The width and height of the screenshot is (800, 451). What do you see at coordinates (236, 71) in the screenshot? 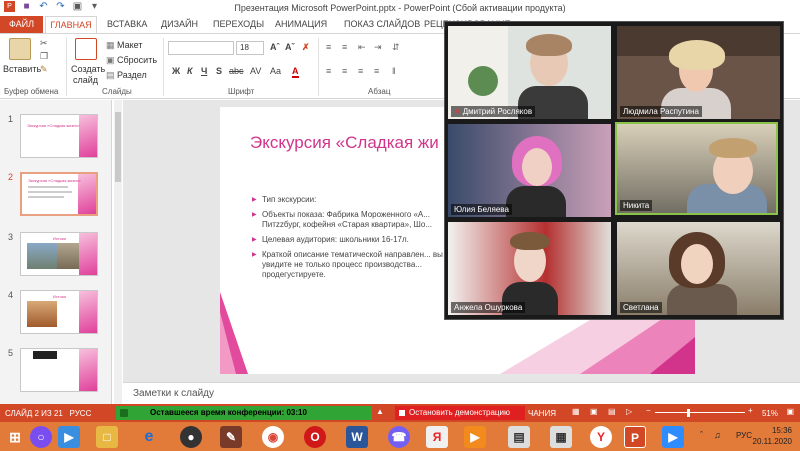
I see `strikethrough-button: abc` at bounding box center [236, 71].